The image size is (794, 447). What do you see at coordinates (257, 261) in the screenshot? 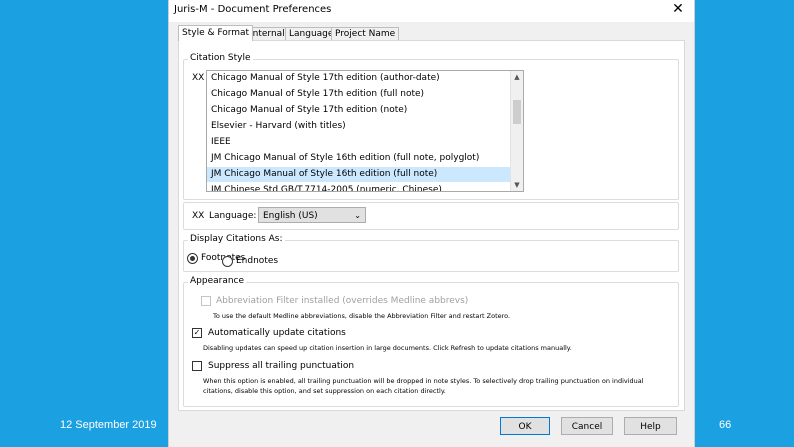
I see `endnotes-label: Endnotes` at bounding box center [257, 261].